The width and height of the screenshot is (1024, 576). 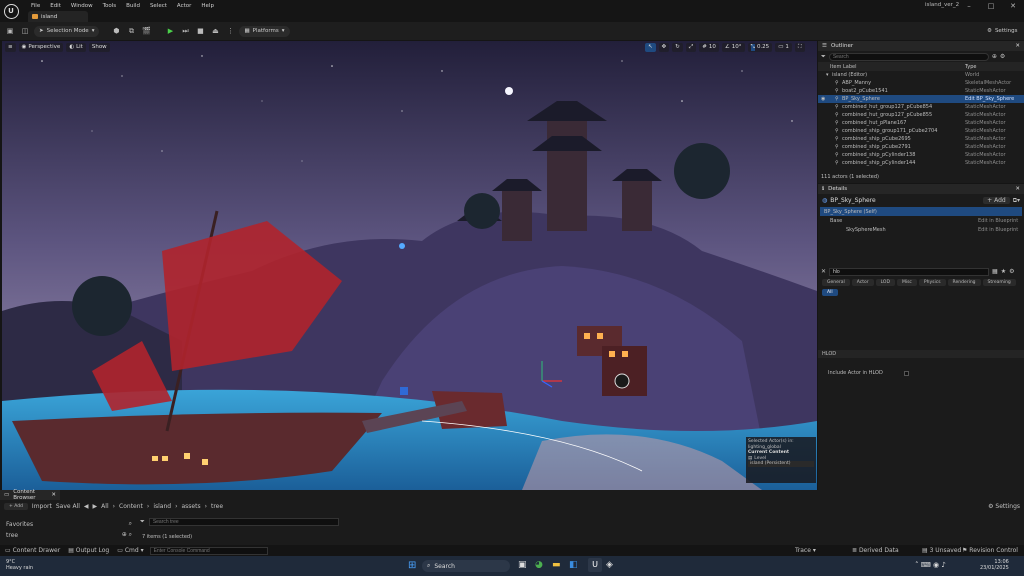 What do you see at coordinates (10, 31) in the screenshot?
I see `save-icon: ▣` at bounding box center [10, 31].